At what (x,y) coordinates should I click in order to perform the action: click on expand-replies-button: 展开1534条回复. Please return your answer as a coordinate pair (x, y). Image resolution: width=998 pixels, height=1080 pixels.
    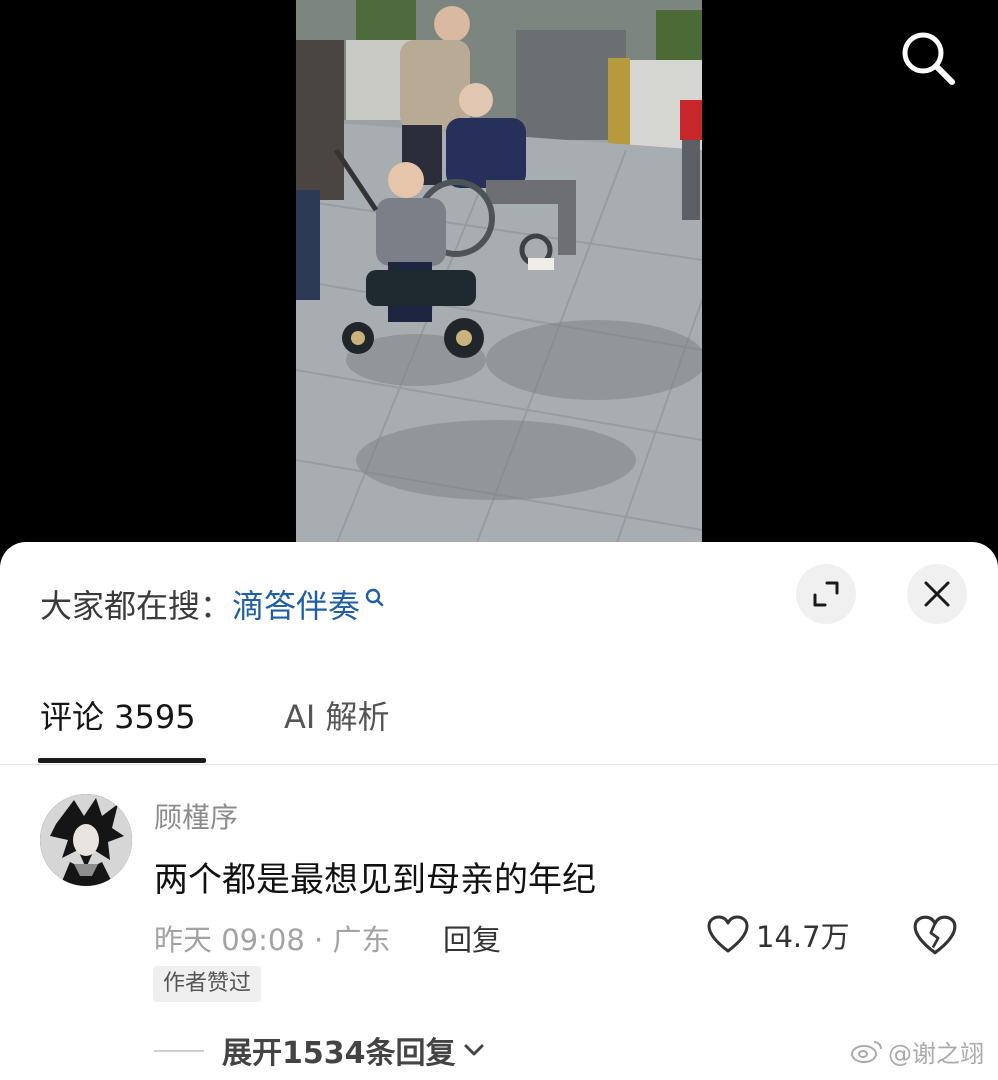
    Looking at the image, I should click on (353, 1050).